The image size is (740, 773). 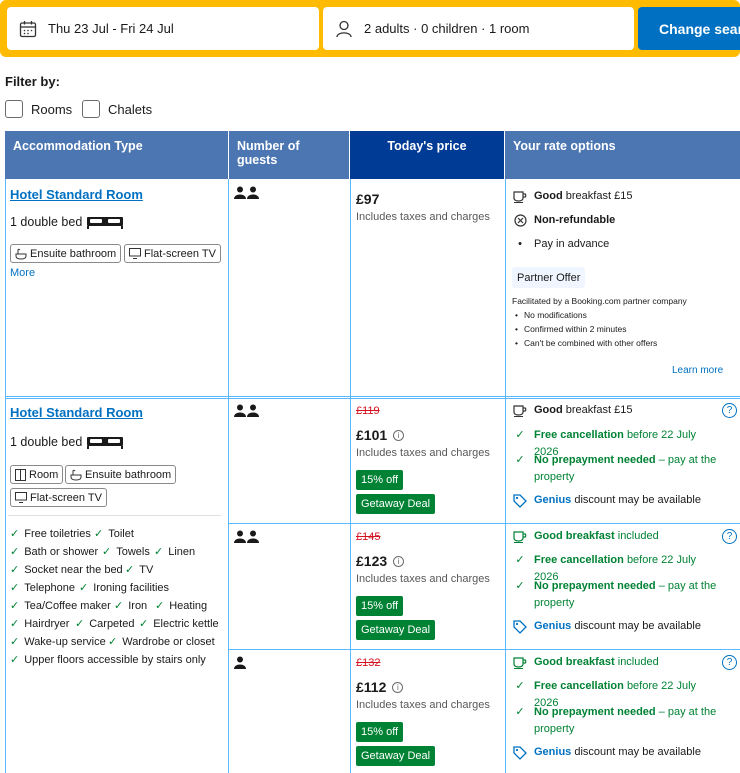 What do you see at coordinates (622, 155) in the screenshot?
I see `header-rate-options: Your rate options` at bounding box center [622, 155].